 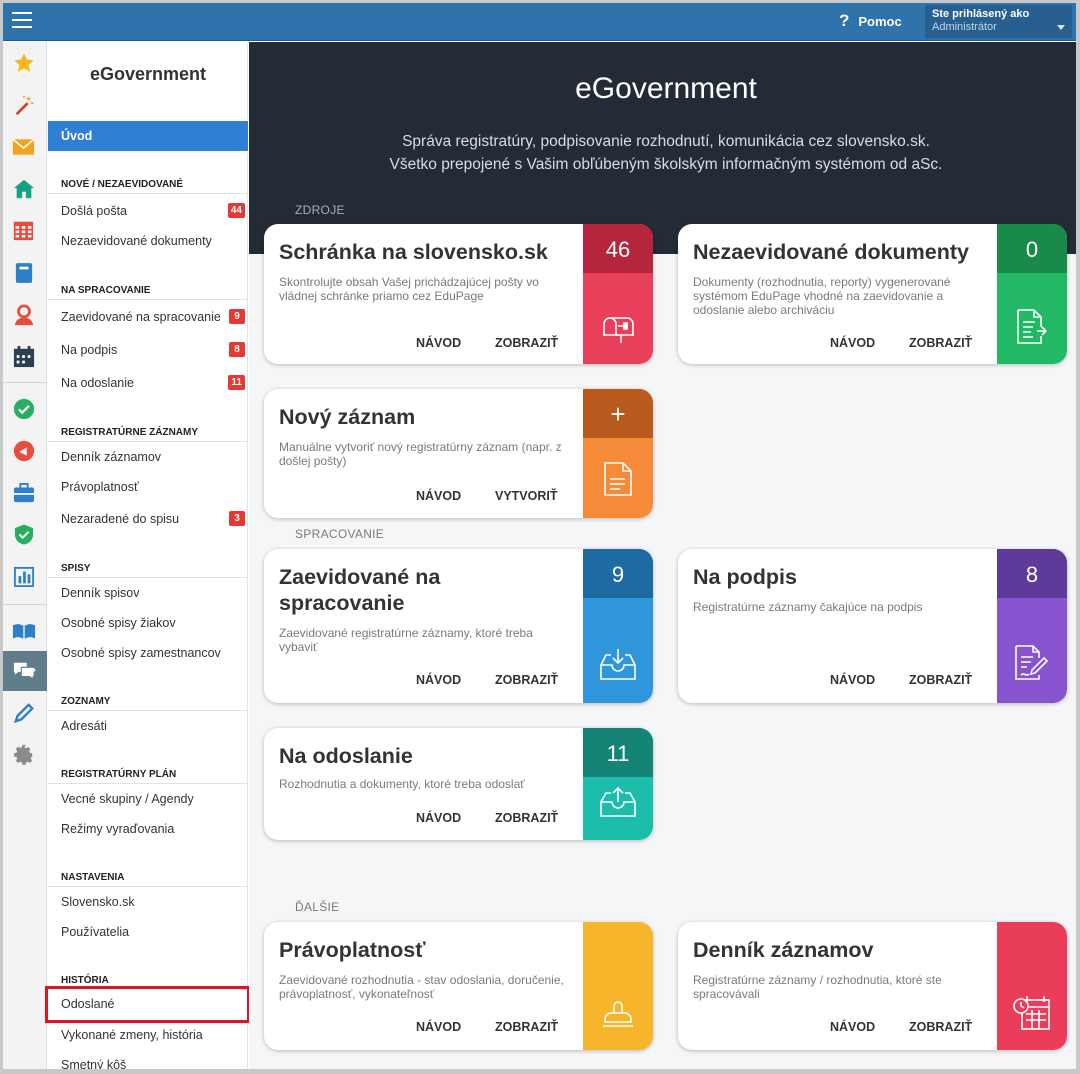 What do you see at coordinates (23, 230) in the screenshot?
I see `calendar-grid-icon` at bounding box center [23, 230].